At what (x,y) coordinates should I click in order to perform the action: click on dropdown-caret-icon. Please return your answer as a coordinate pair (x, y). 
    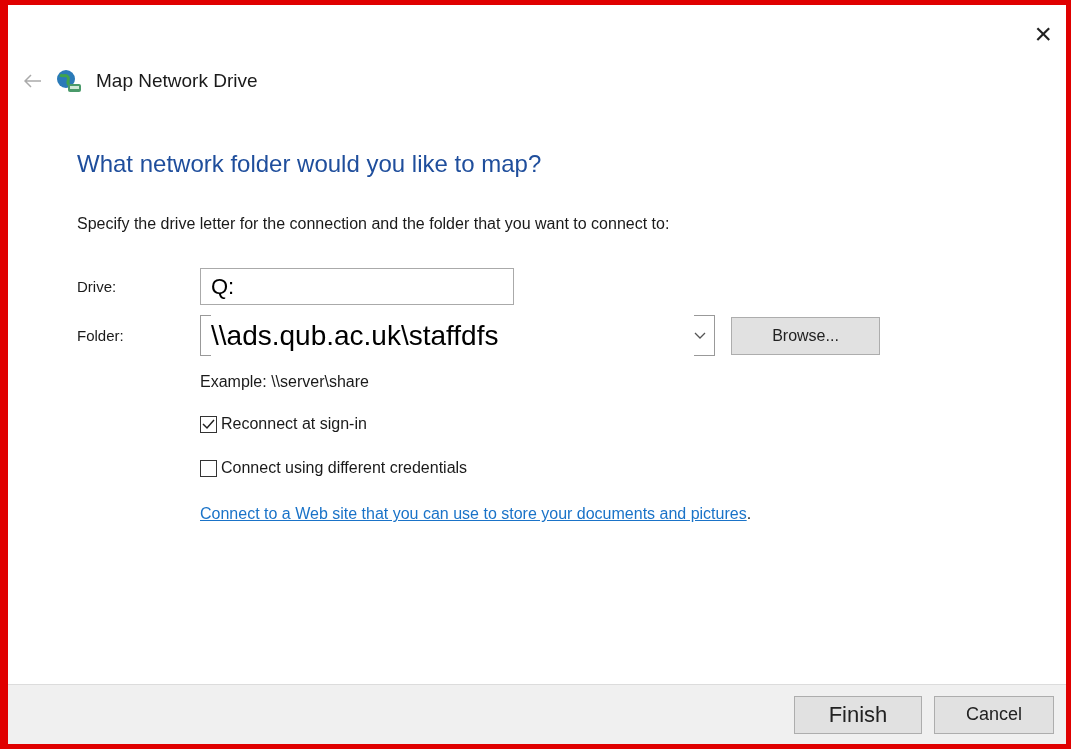
    Looking at the image, I should click on (700, 335).